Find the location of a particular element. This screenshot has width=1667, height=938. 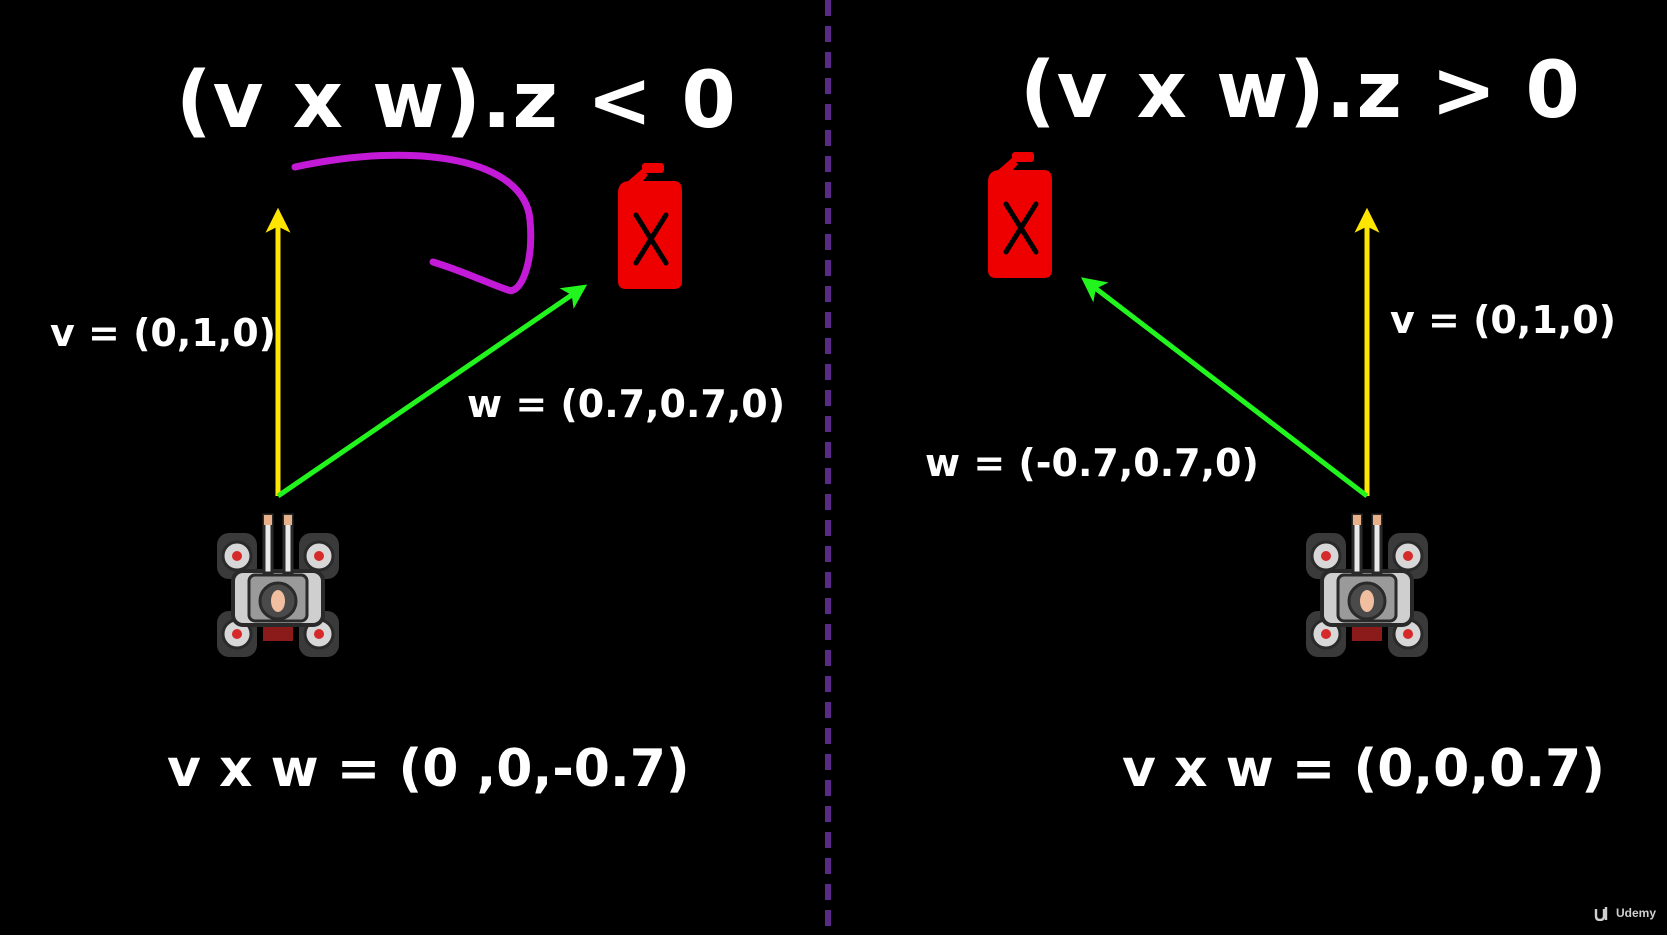

left-condition-title: (v x w).z < 0 is located at coordinates (456, 101).